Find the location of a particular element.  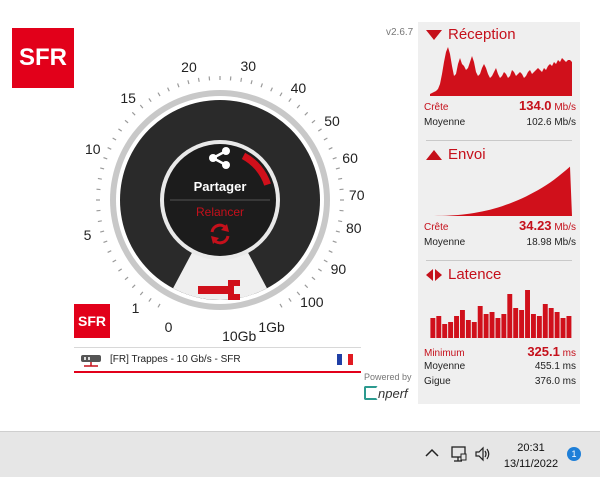

nperf-logo: nperf is located at coordinates (390, 393).